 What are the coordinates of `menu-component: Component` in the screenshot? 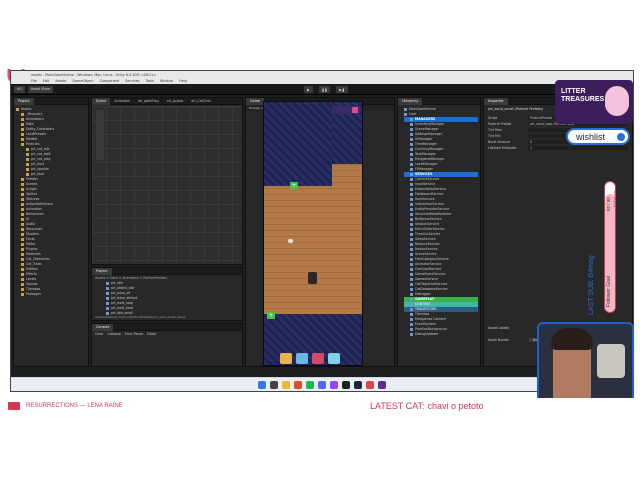 It's located at (109, 81).